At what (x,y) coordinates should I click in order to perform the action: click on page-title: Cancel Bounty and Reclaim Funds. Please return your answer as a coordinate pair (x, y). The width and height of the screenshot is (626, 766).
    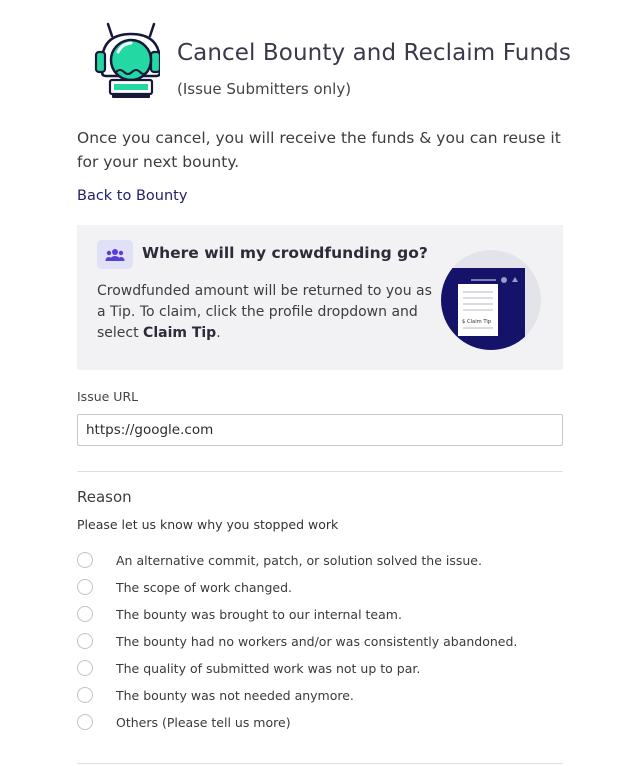
    Looking at the image, I should click on (374, 53).